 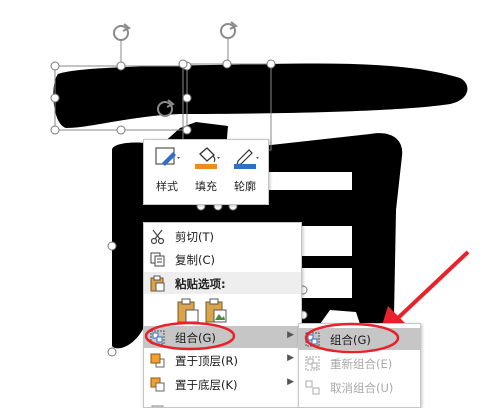 What do you see at coordinates (157, 360) in the screenshot?
I see `bring-to-front-icon` at bounding box center [157, 360].